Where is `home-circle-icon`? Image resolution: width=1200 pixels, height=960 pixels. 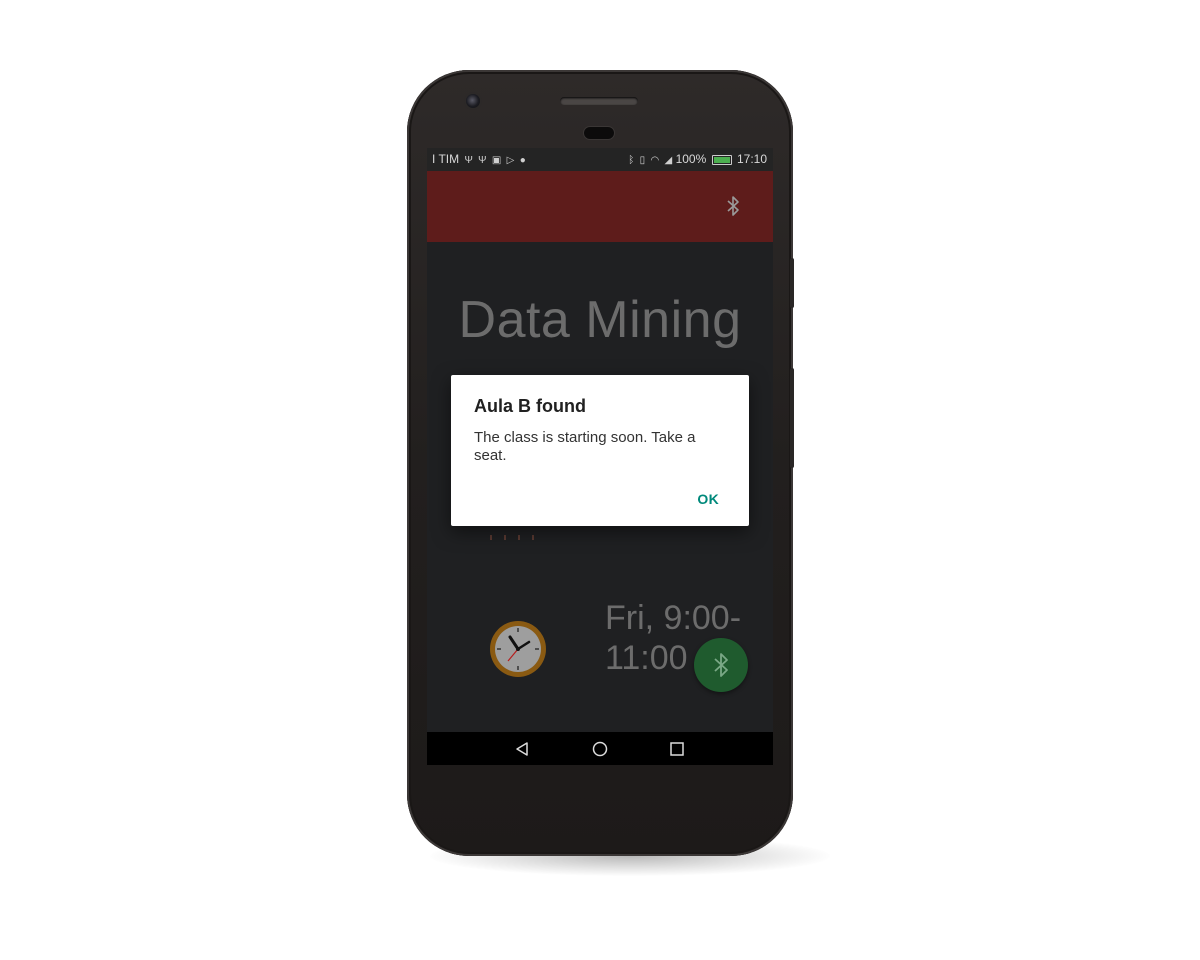
home-circle-icon is located at coordinates (600, 749).